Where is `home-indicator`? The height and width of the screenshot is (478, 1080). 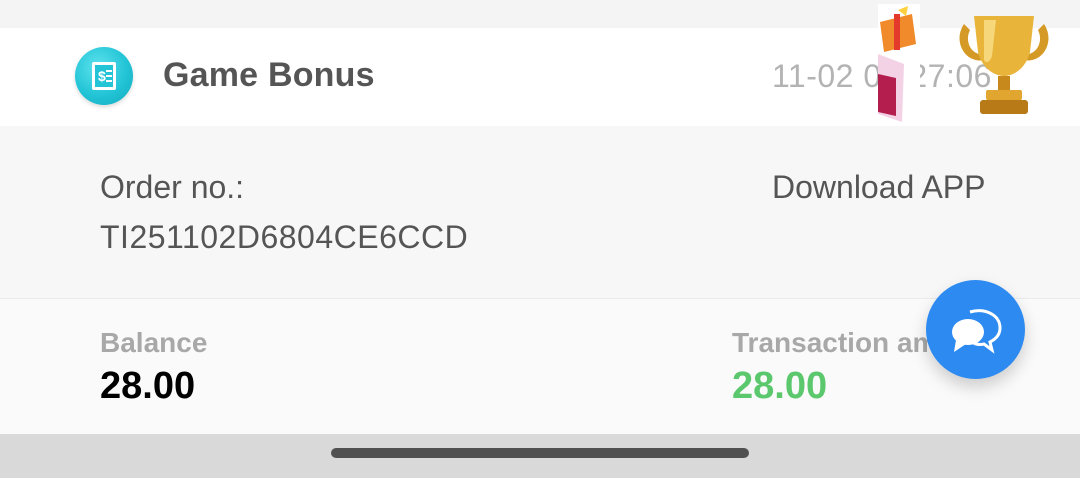 home-indicator is located at coordinates (540, 453).